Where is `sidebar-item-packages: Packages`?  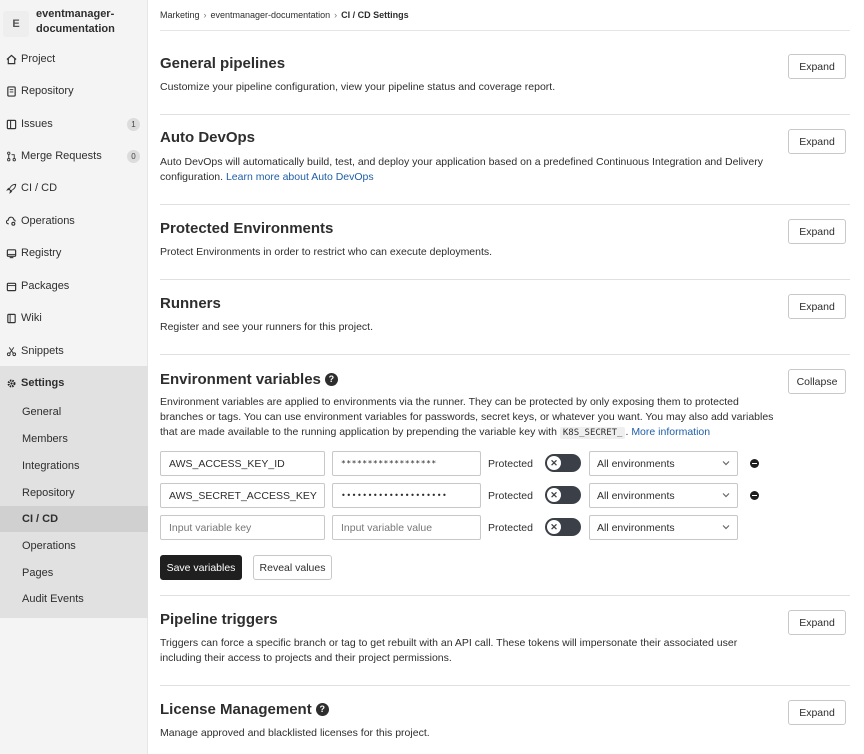 sidebar-item-packages: Packages is located at coordinates (74, 286).